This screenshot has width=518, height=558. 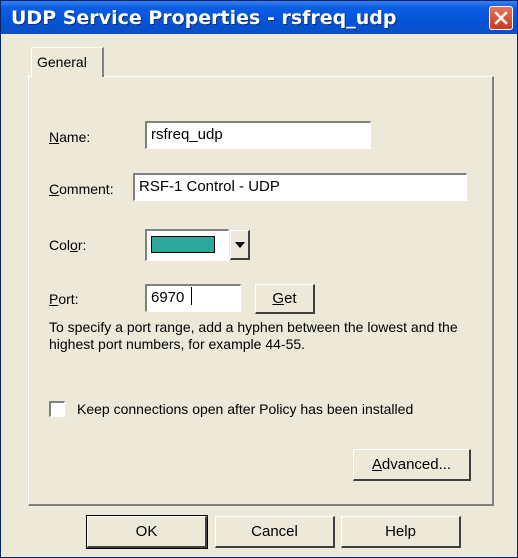 I want to click on name-label-access-key: N, so click(x=54, y=137).